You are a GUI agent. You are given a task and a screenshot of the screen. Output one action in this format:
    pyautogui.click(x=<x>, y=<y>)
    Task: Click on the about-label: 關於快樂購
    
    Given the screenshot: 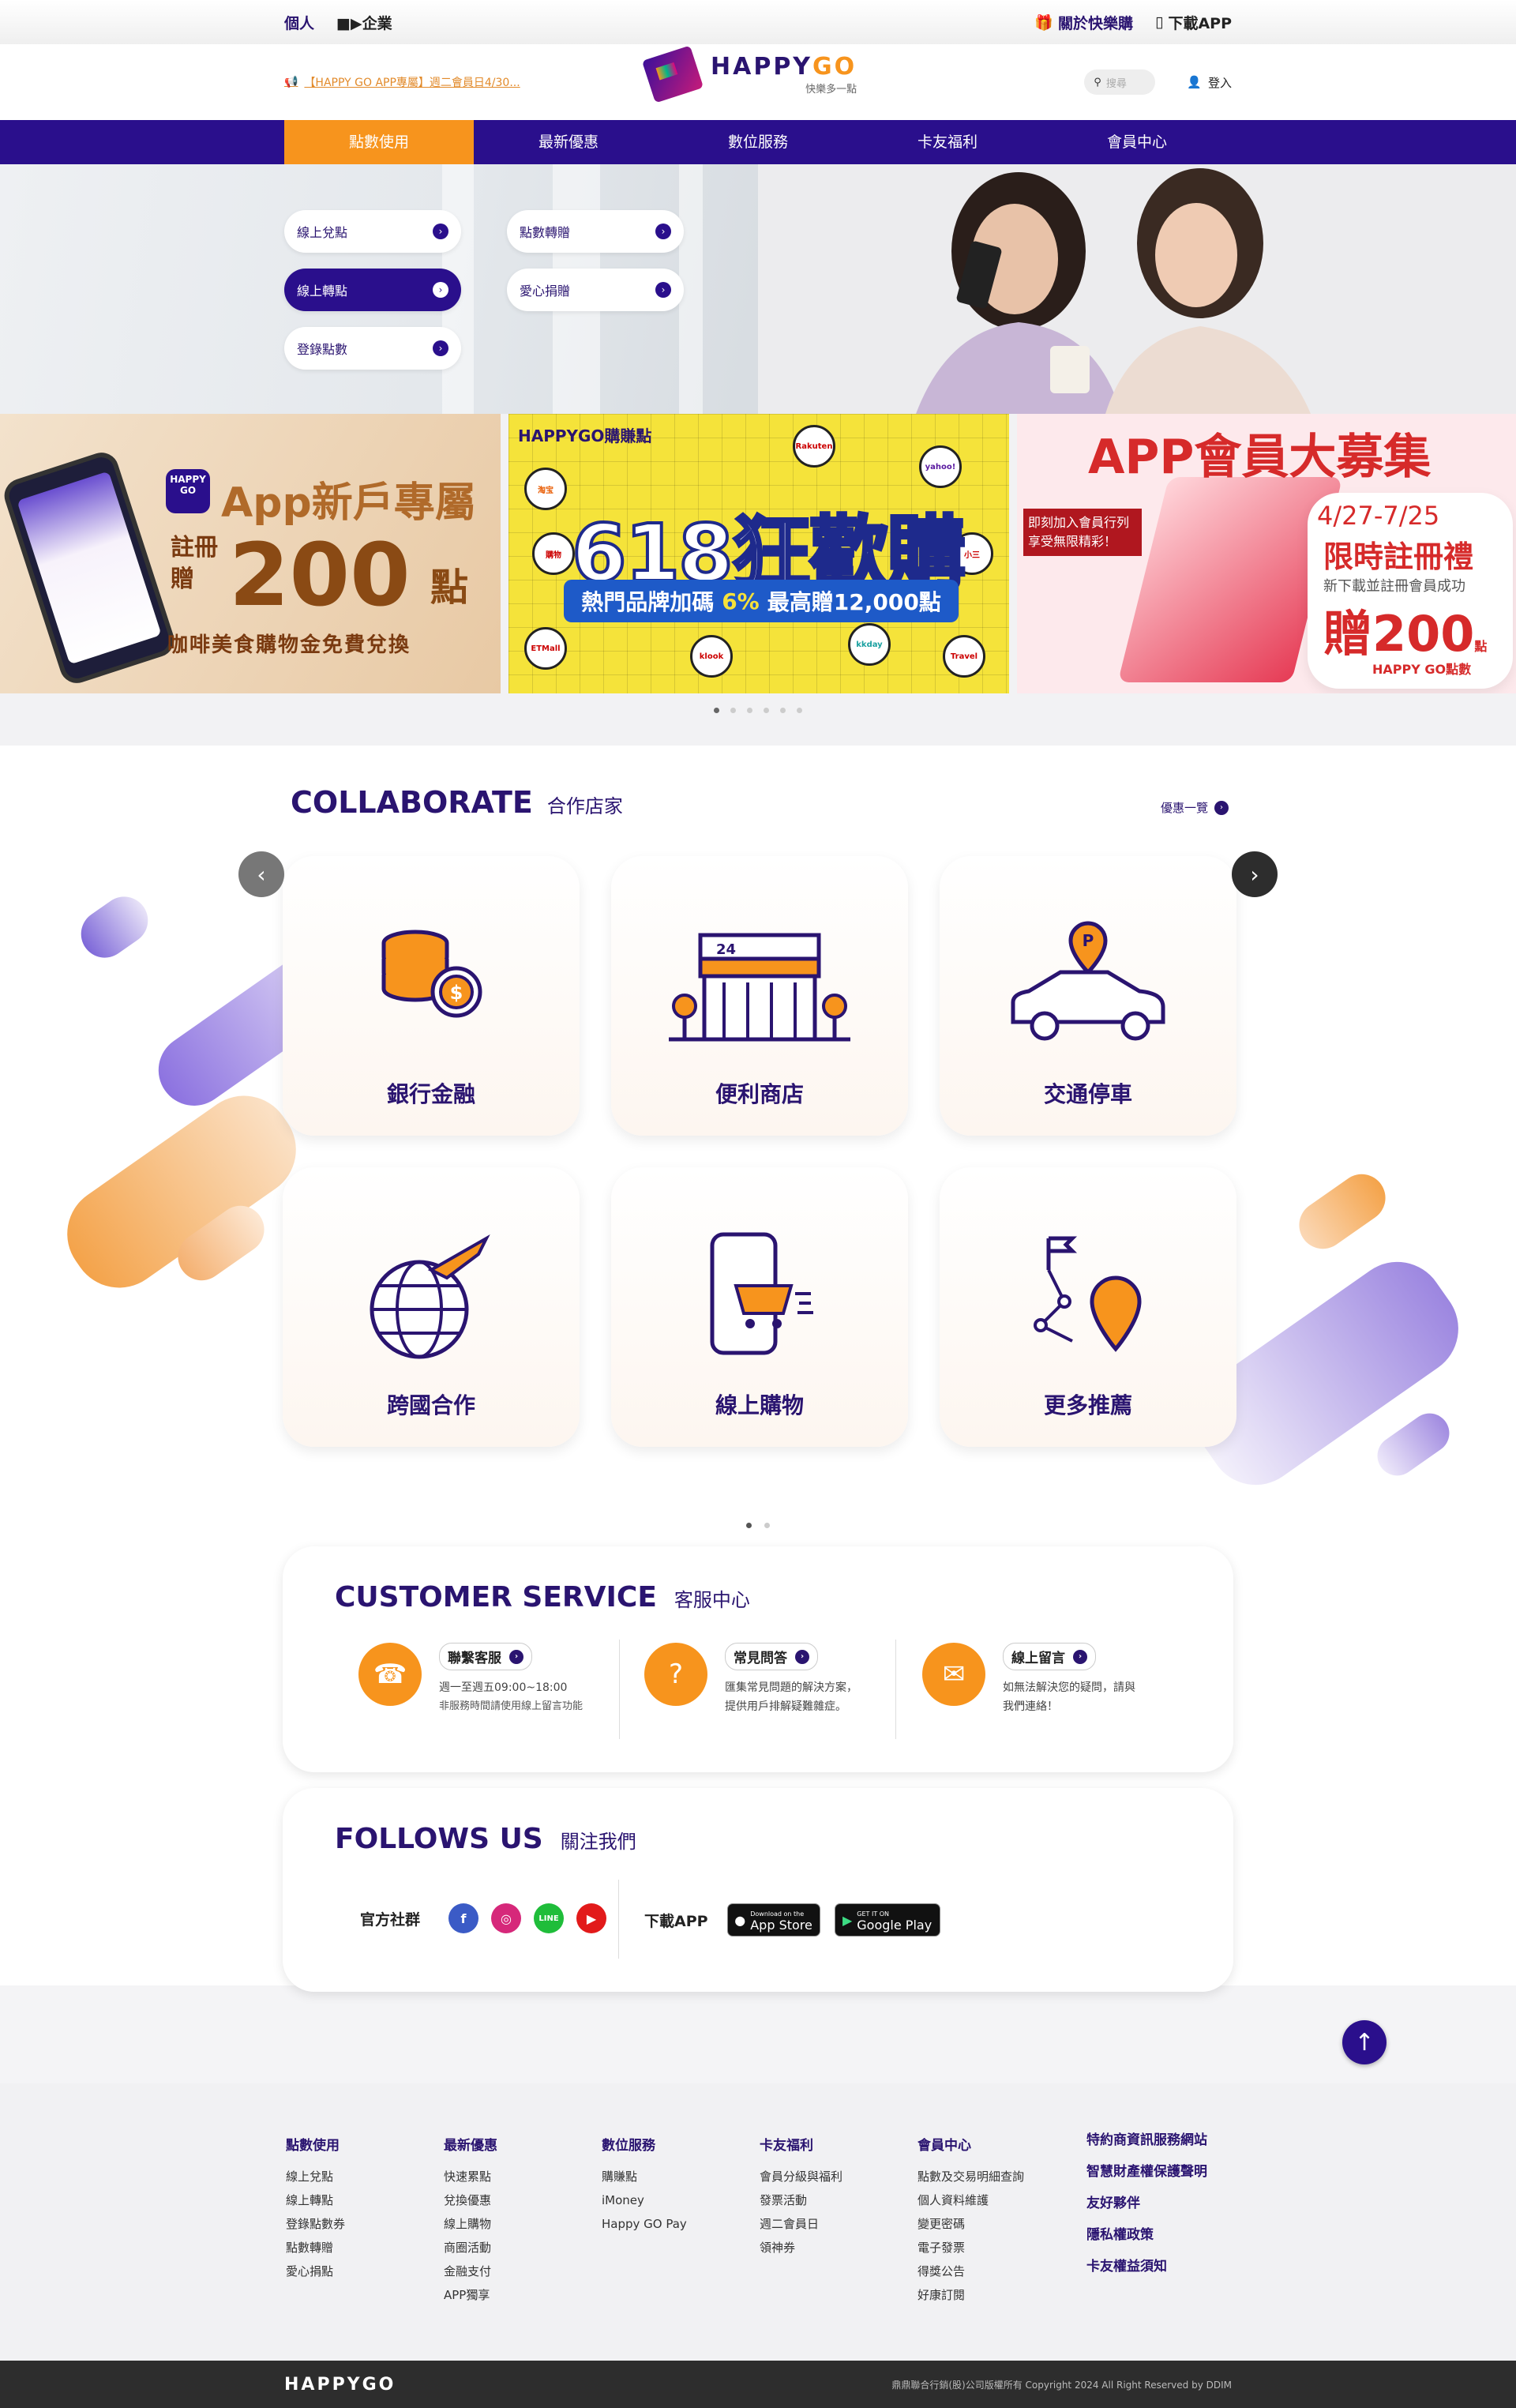 What is the action you would take?
    pyautogui.click(x=1095, y=23)
    